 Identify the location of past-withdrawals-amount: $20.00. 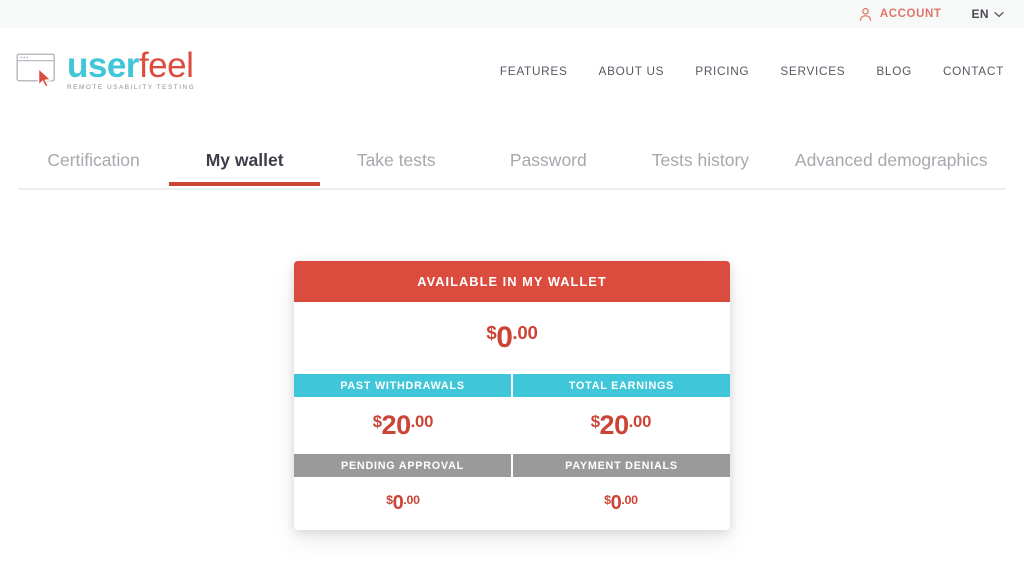
(403, 425).